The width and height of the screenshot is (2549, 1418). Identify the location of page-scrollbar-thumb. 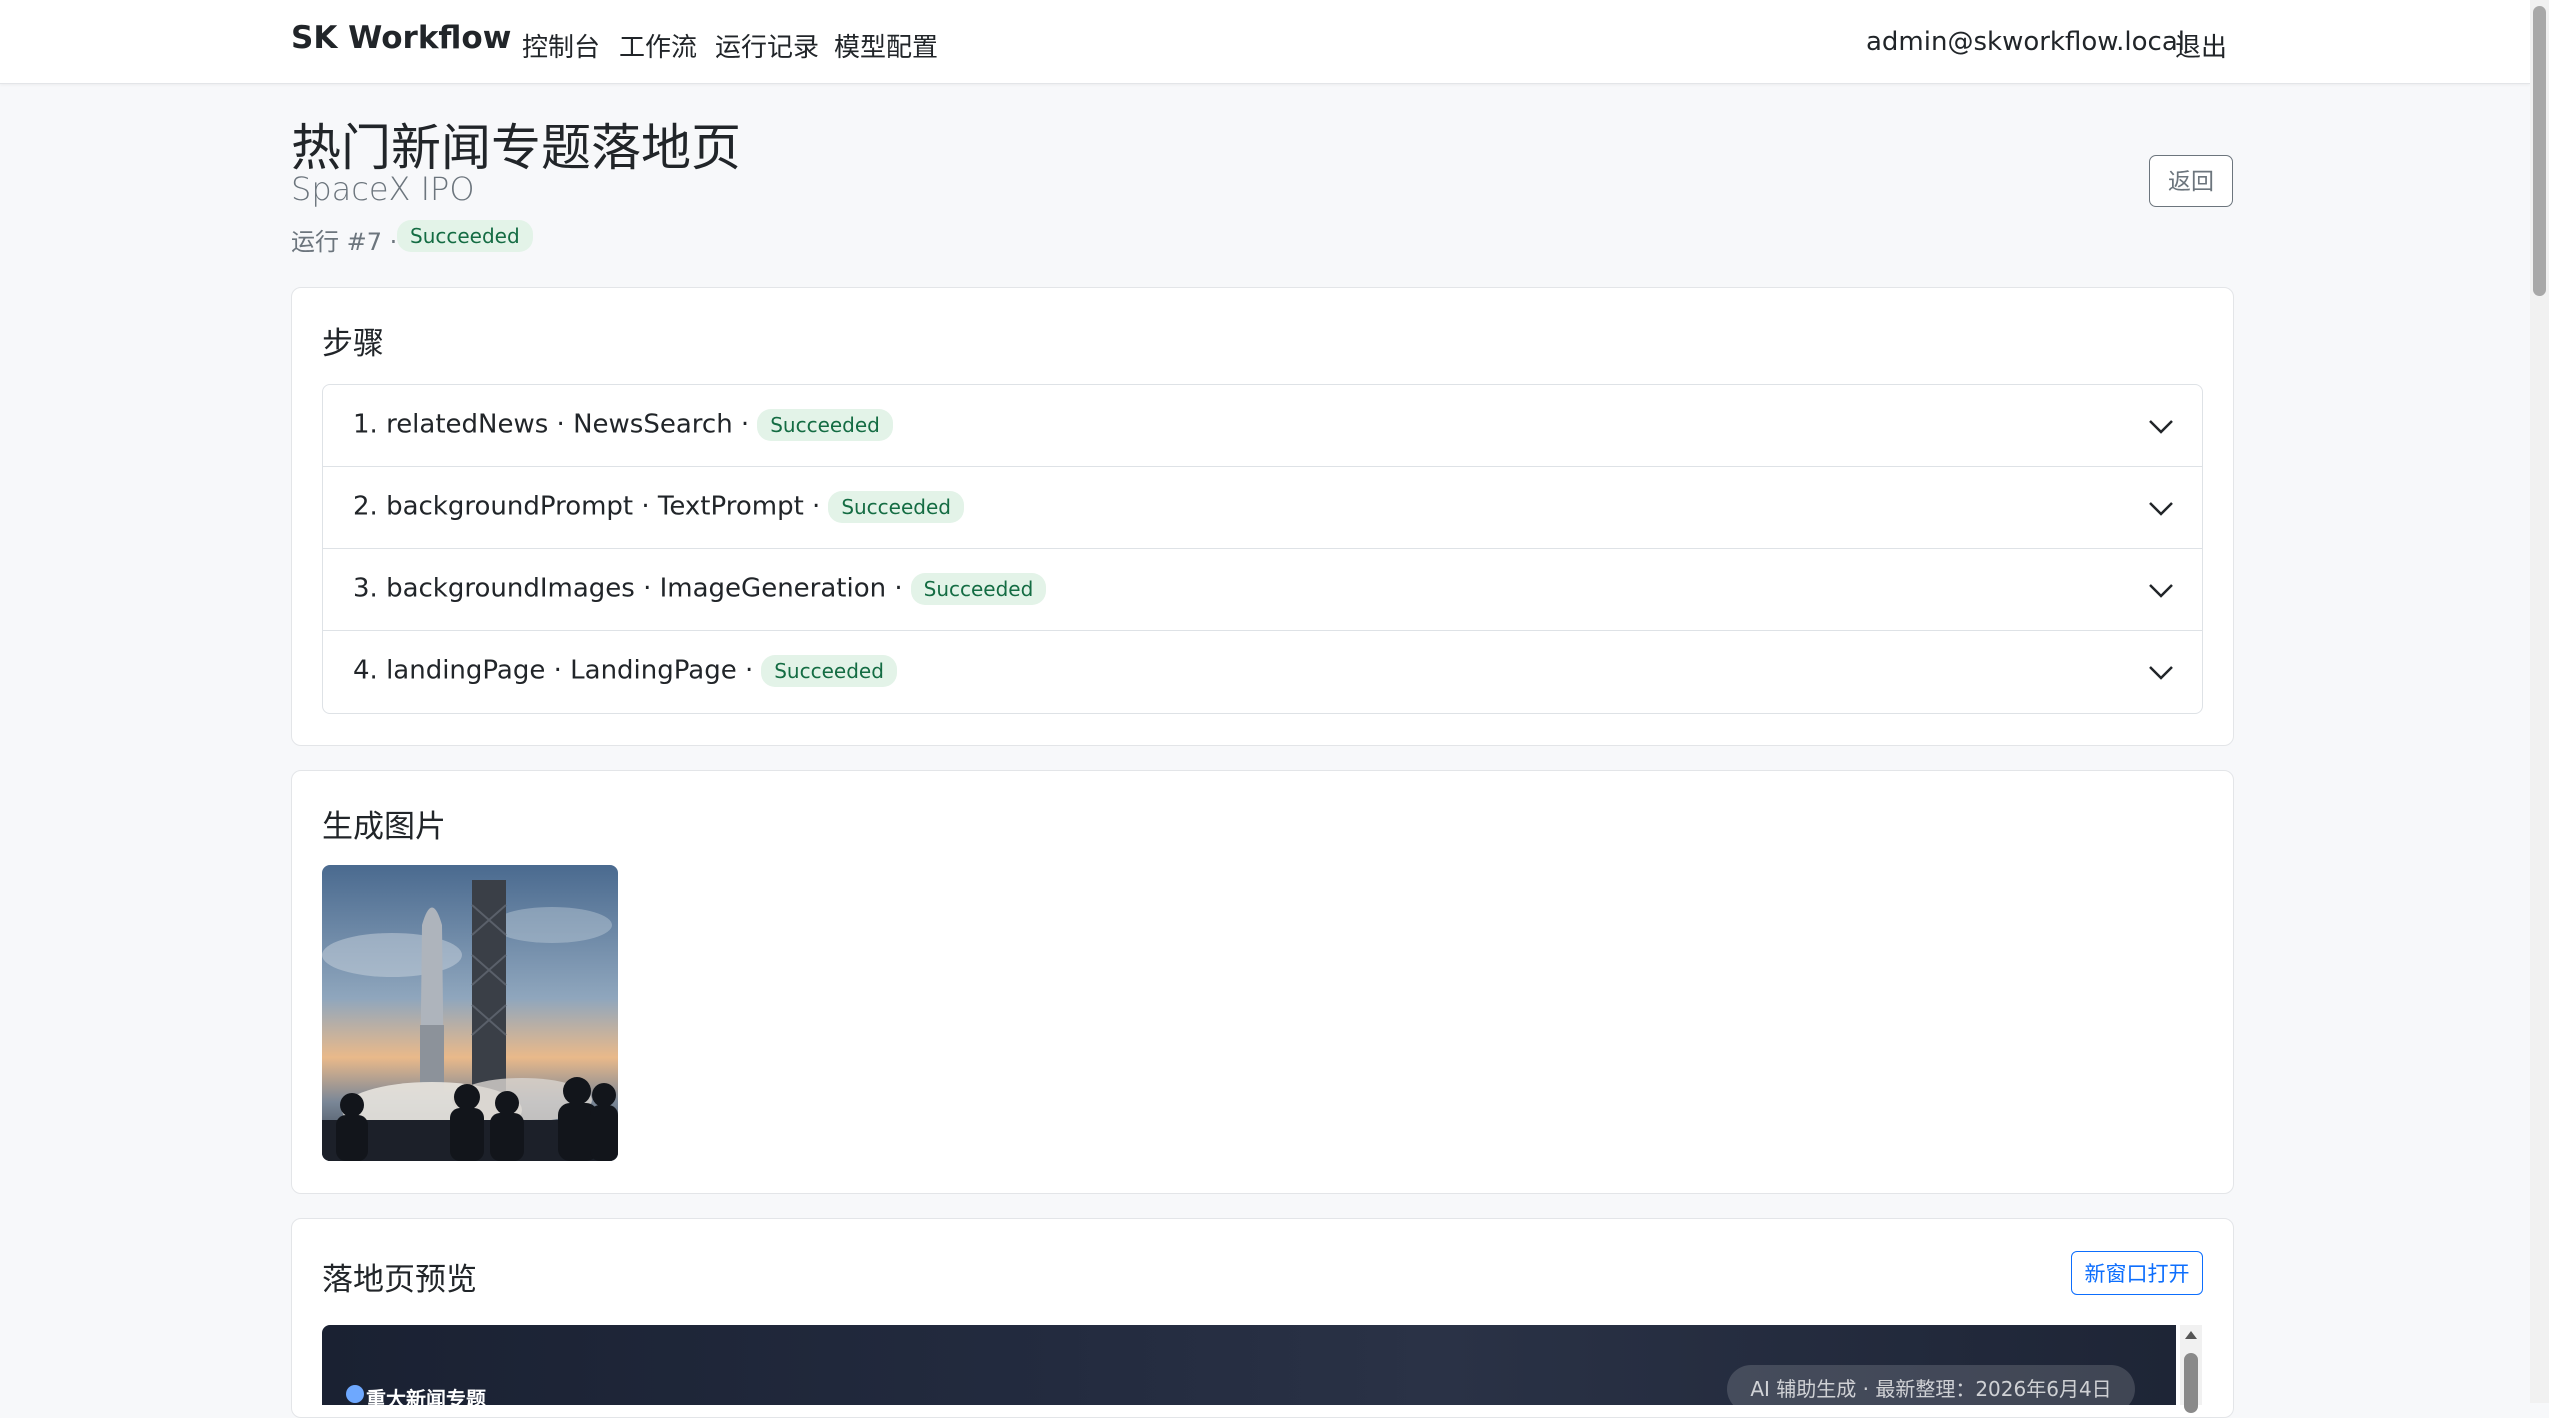
(2539, 151).